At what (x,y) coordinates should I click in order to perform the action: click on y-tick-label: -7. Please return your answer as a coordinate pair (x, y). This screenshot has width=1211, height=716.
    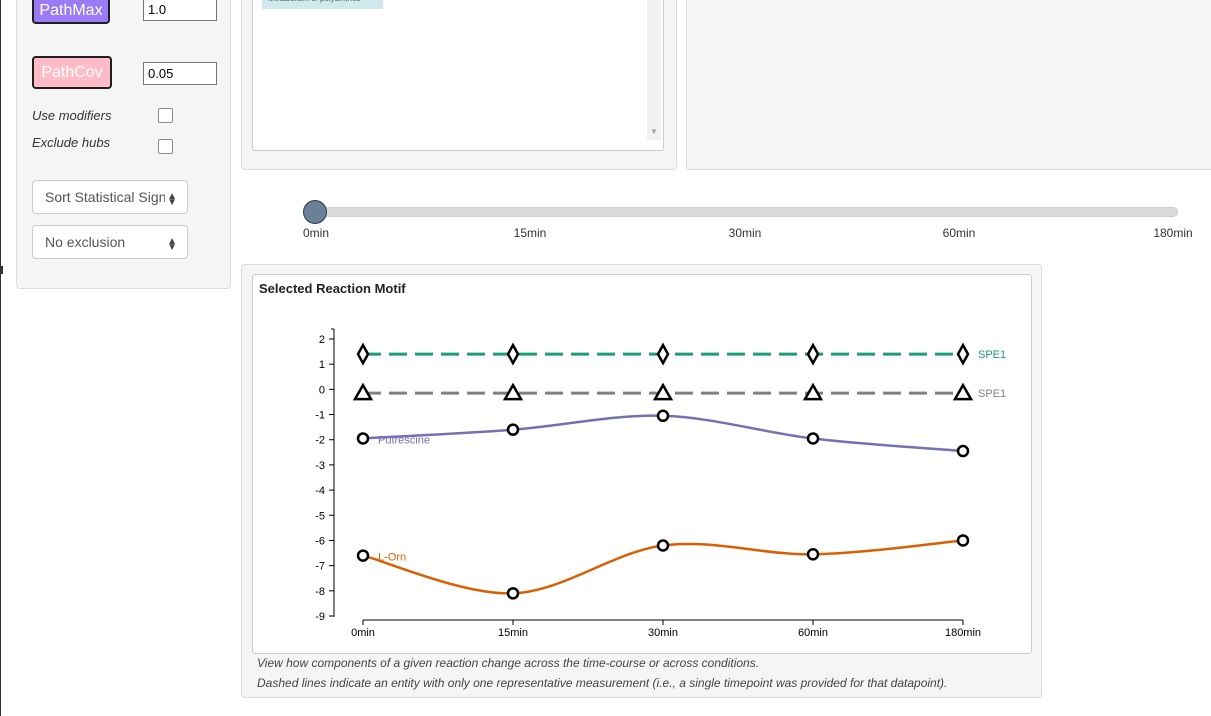
    Looking at the image, I should click on (320, 567).